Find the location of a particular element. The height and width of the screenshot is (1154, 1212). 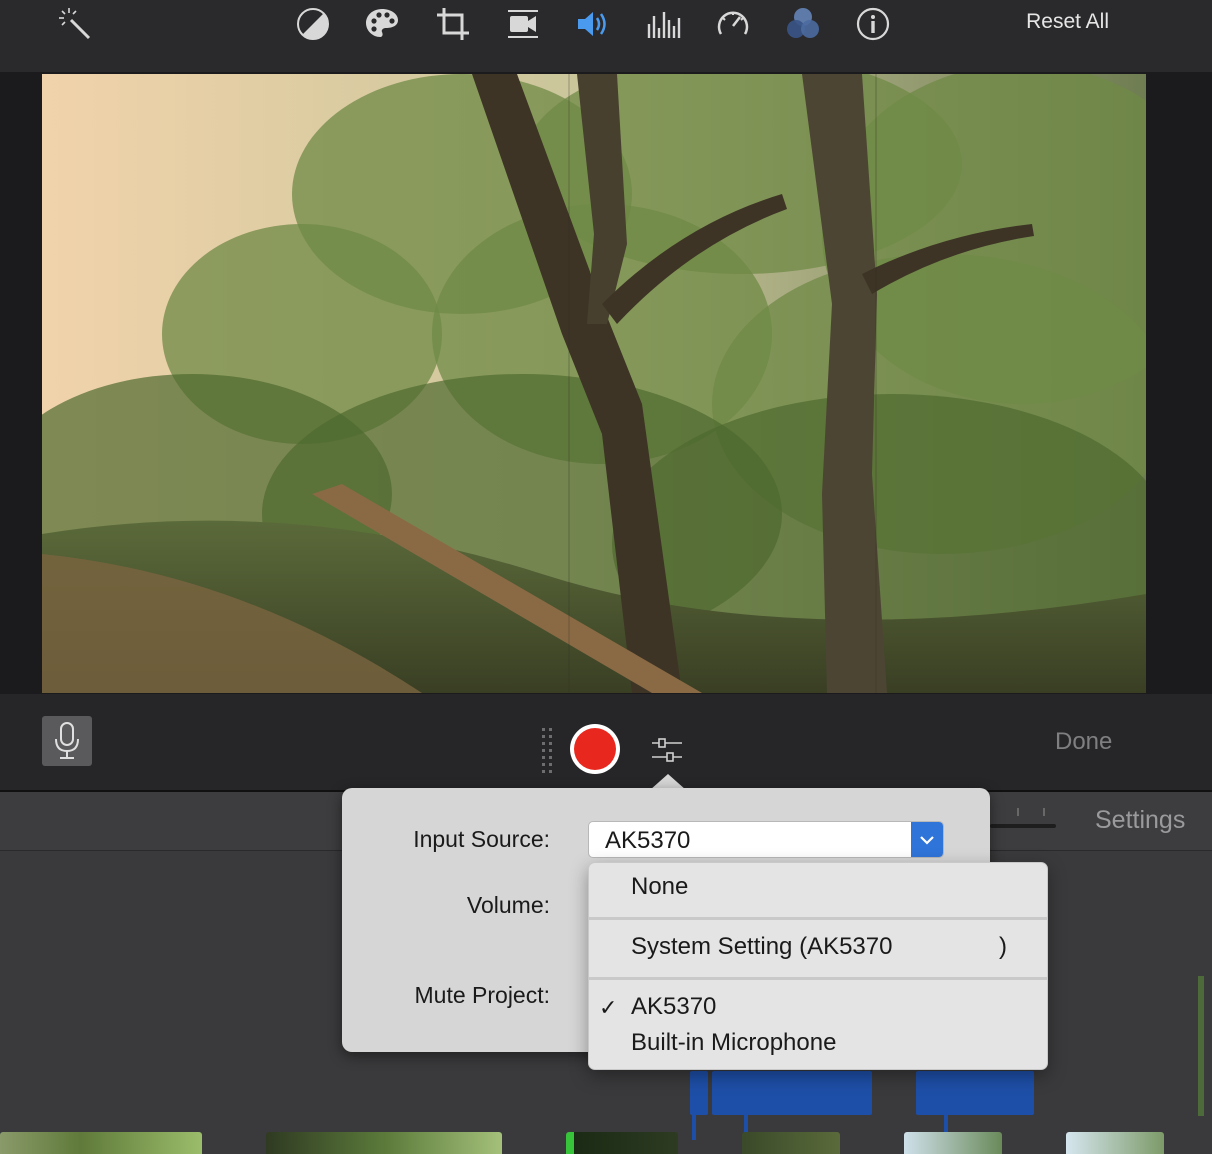

menu-item-ak5370: AK5370 is located at coordinates (673, 1007).